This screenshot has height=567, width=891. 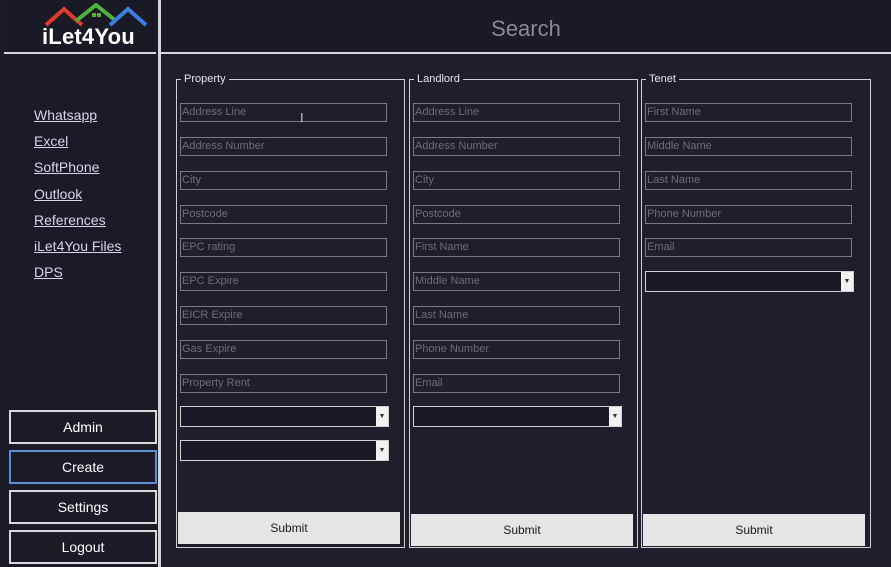 I want to click on nav-link-excel: Excel, so click(x=77, y=143).